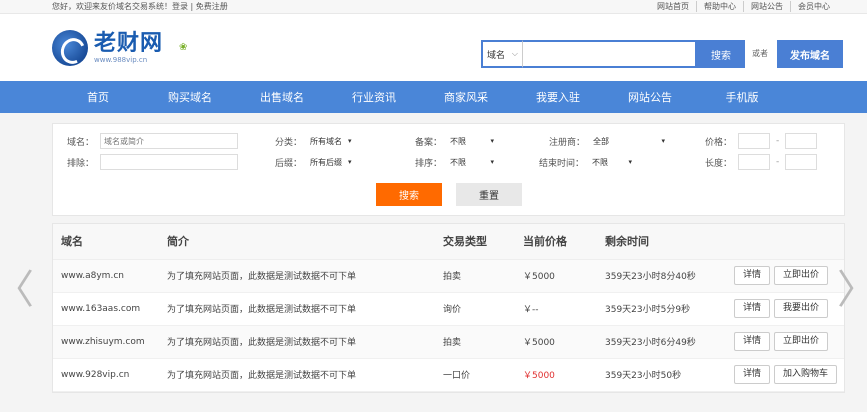 This screenshot has width=867, height=412. Describe the element at coordinates (106, 309) in the screenshot. I see `row-domain: www.163aas.com` at that location.